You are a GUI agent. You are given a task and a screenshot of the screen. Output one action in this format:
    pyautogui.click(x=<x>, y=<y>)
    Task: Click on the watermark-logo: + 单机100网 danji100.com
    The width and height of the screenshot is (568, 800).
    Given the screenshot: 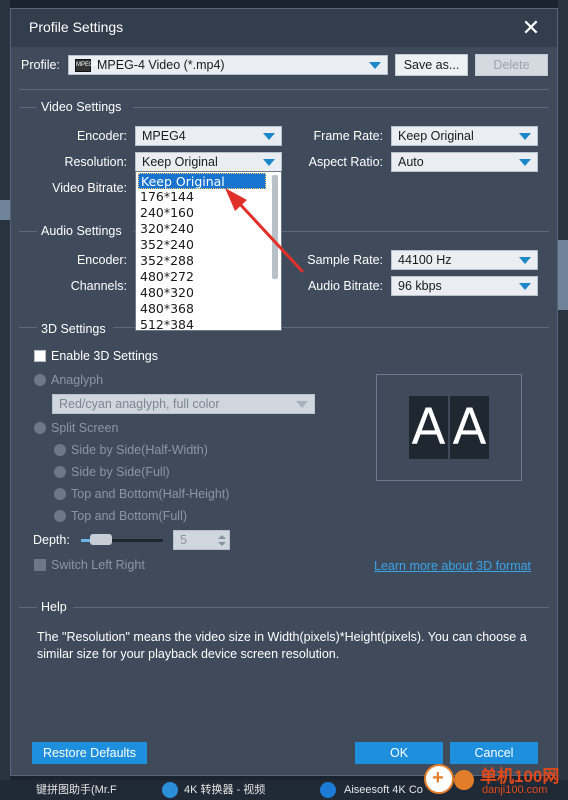 What is the action you would take?
    pyautogui.click(x=494, y=780)
    